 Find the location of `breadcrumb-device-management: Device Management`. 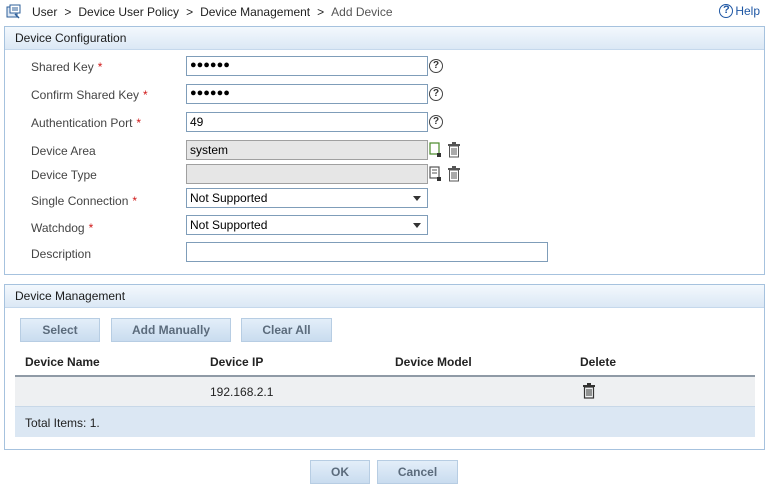

breadcrumb-device-management: Device Management is located at coordinates (255, 12).